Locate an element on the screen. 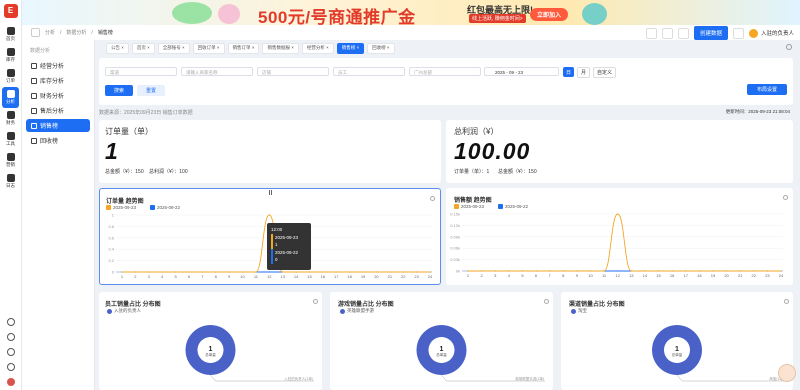 The height and width of the screenshot is (390, 800). sidebar-item-3: 分析 is located at coordinates (10, 97).